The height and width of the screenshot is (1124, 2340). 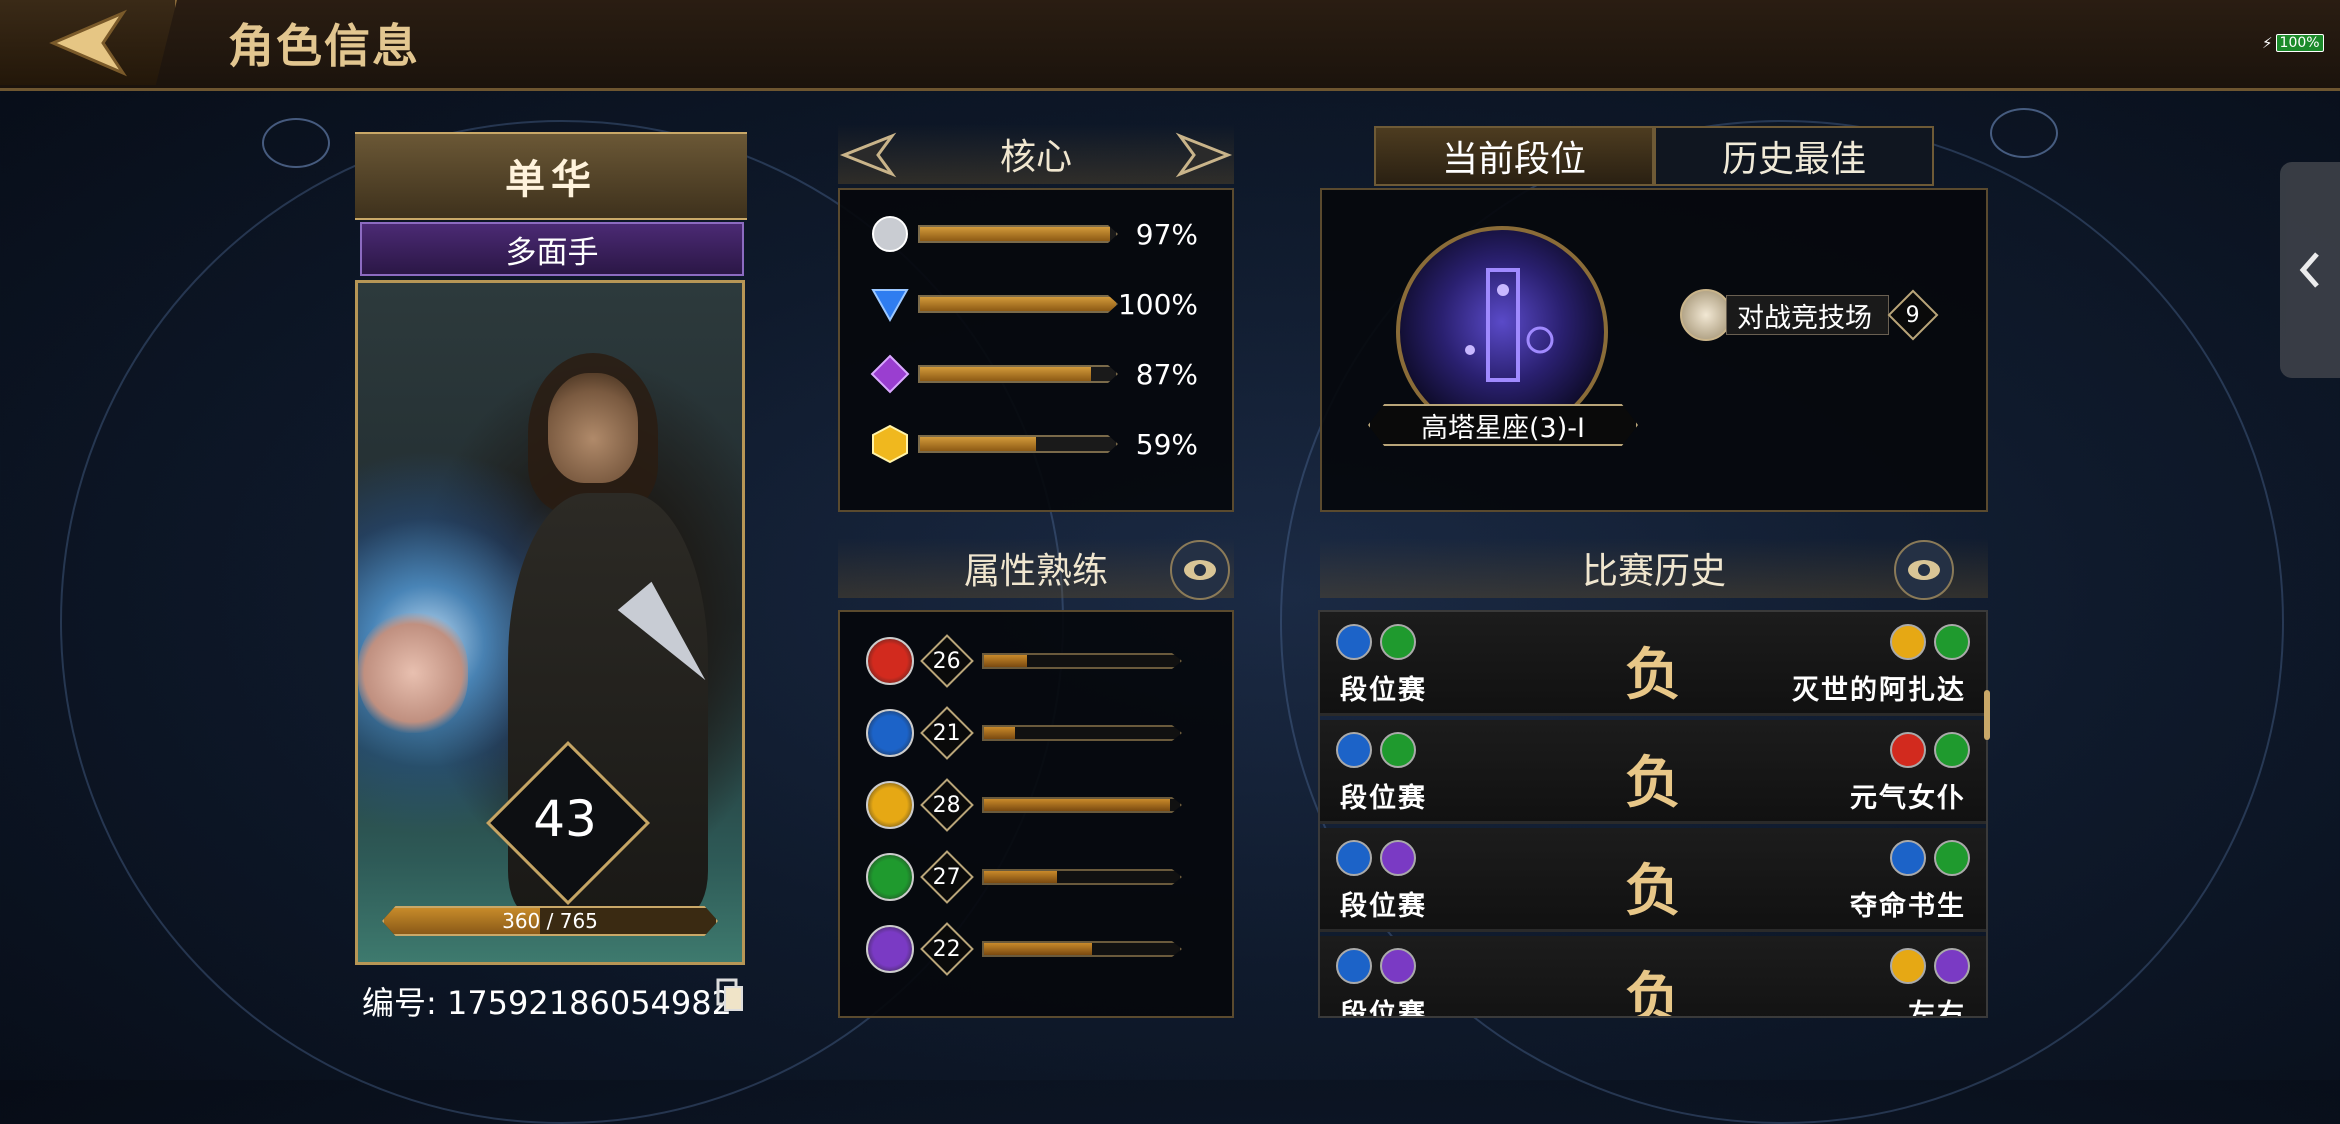 I want to click on history-scrollbar, so click(x=1987, y=715).